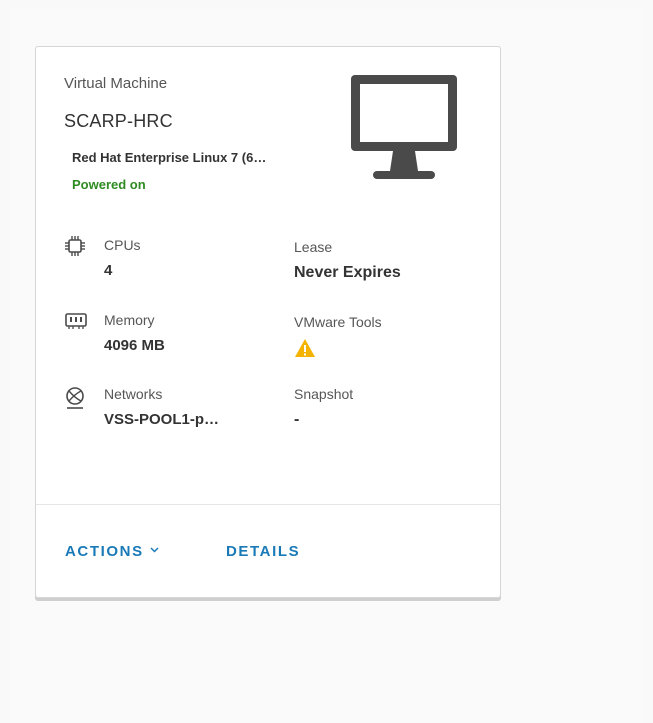 Image resolution: width=653 pixels, height=723 pixels. I want to click on spec-memory: Memory 4096 MB, so click(164, 335).